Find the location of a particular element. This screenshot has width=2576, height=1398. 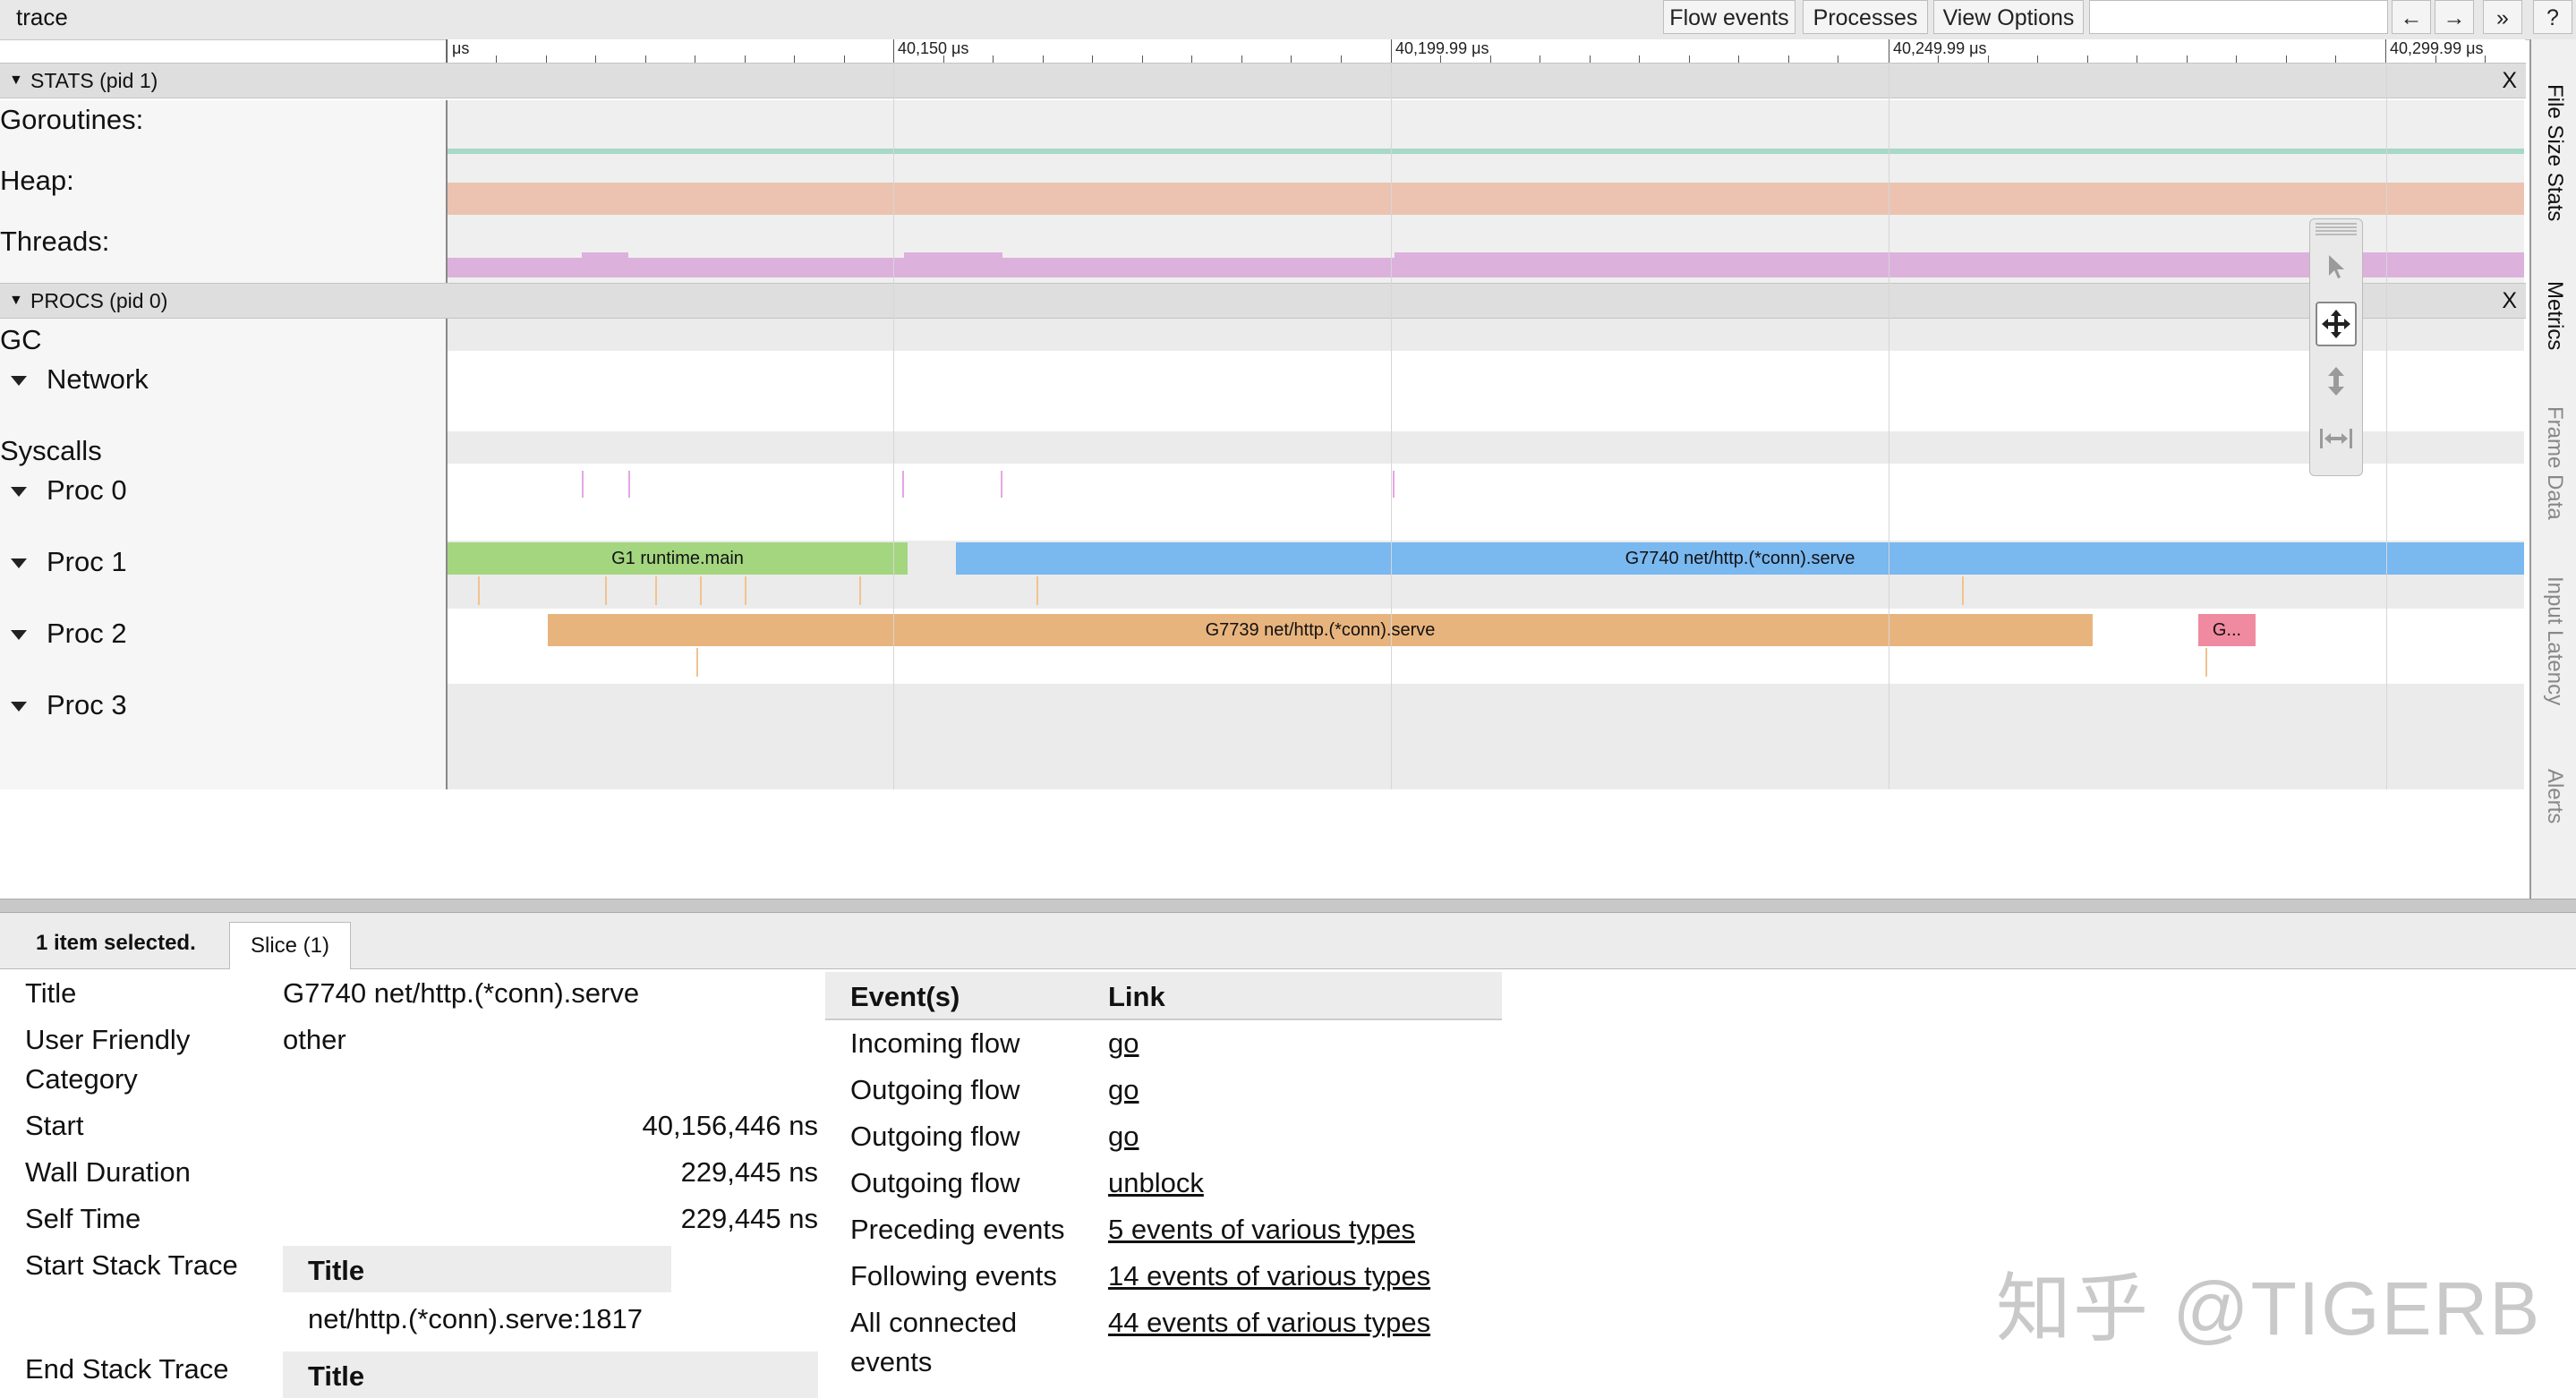

panel-resize-divider is located at coordinates (1288, 906).